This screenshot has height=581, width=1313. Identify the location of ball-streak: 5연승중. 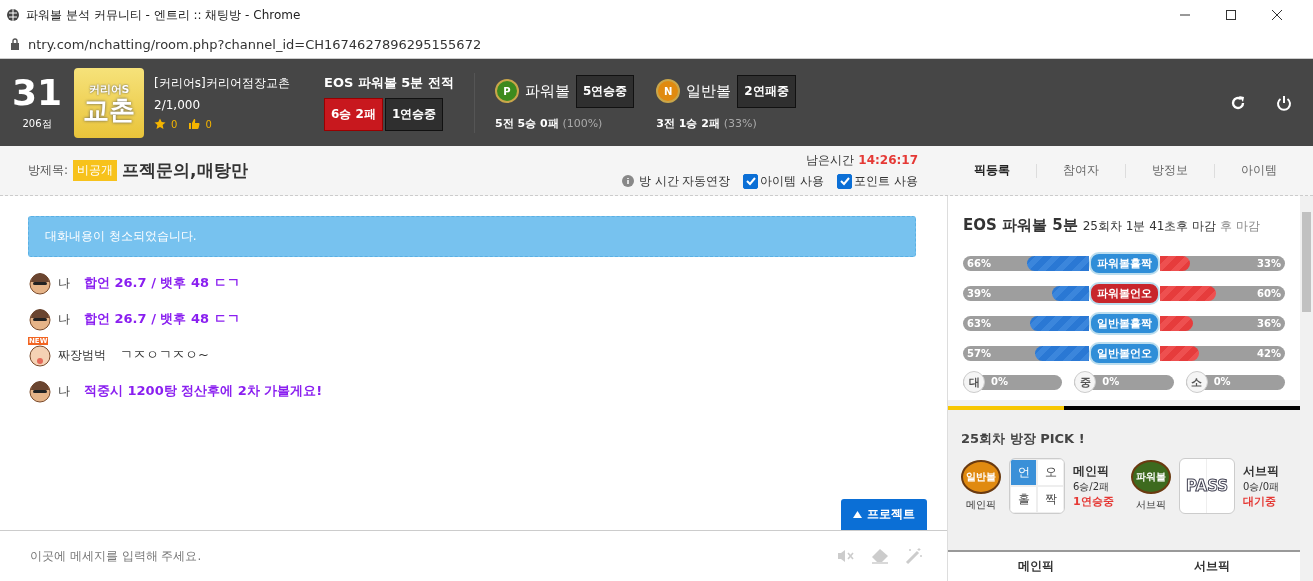
(605, 91).